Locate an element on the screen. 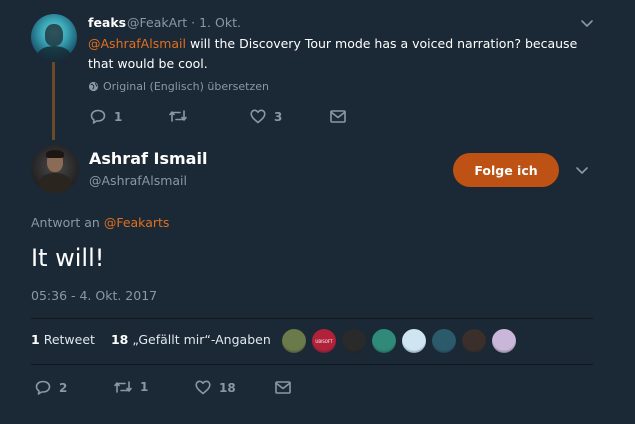 Image resolution: width=635 pixels, height=424 pixels. avatar-ashraf is located at coordinates (55, 169).